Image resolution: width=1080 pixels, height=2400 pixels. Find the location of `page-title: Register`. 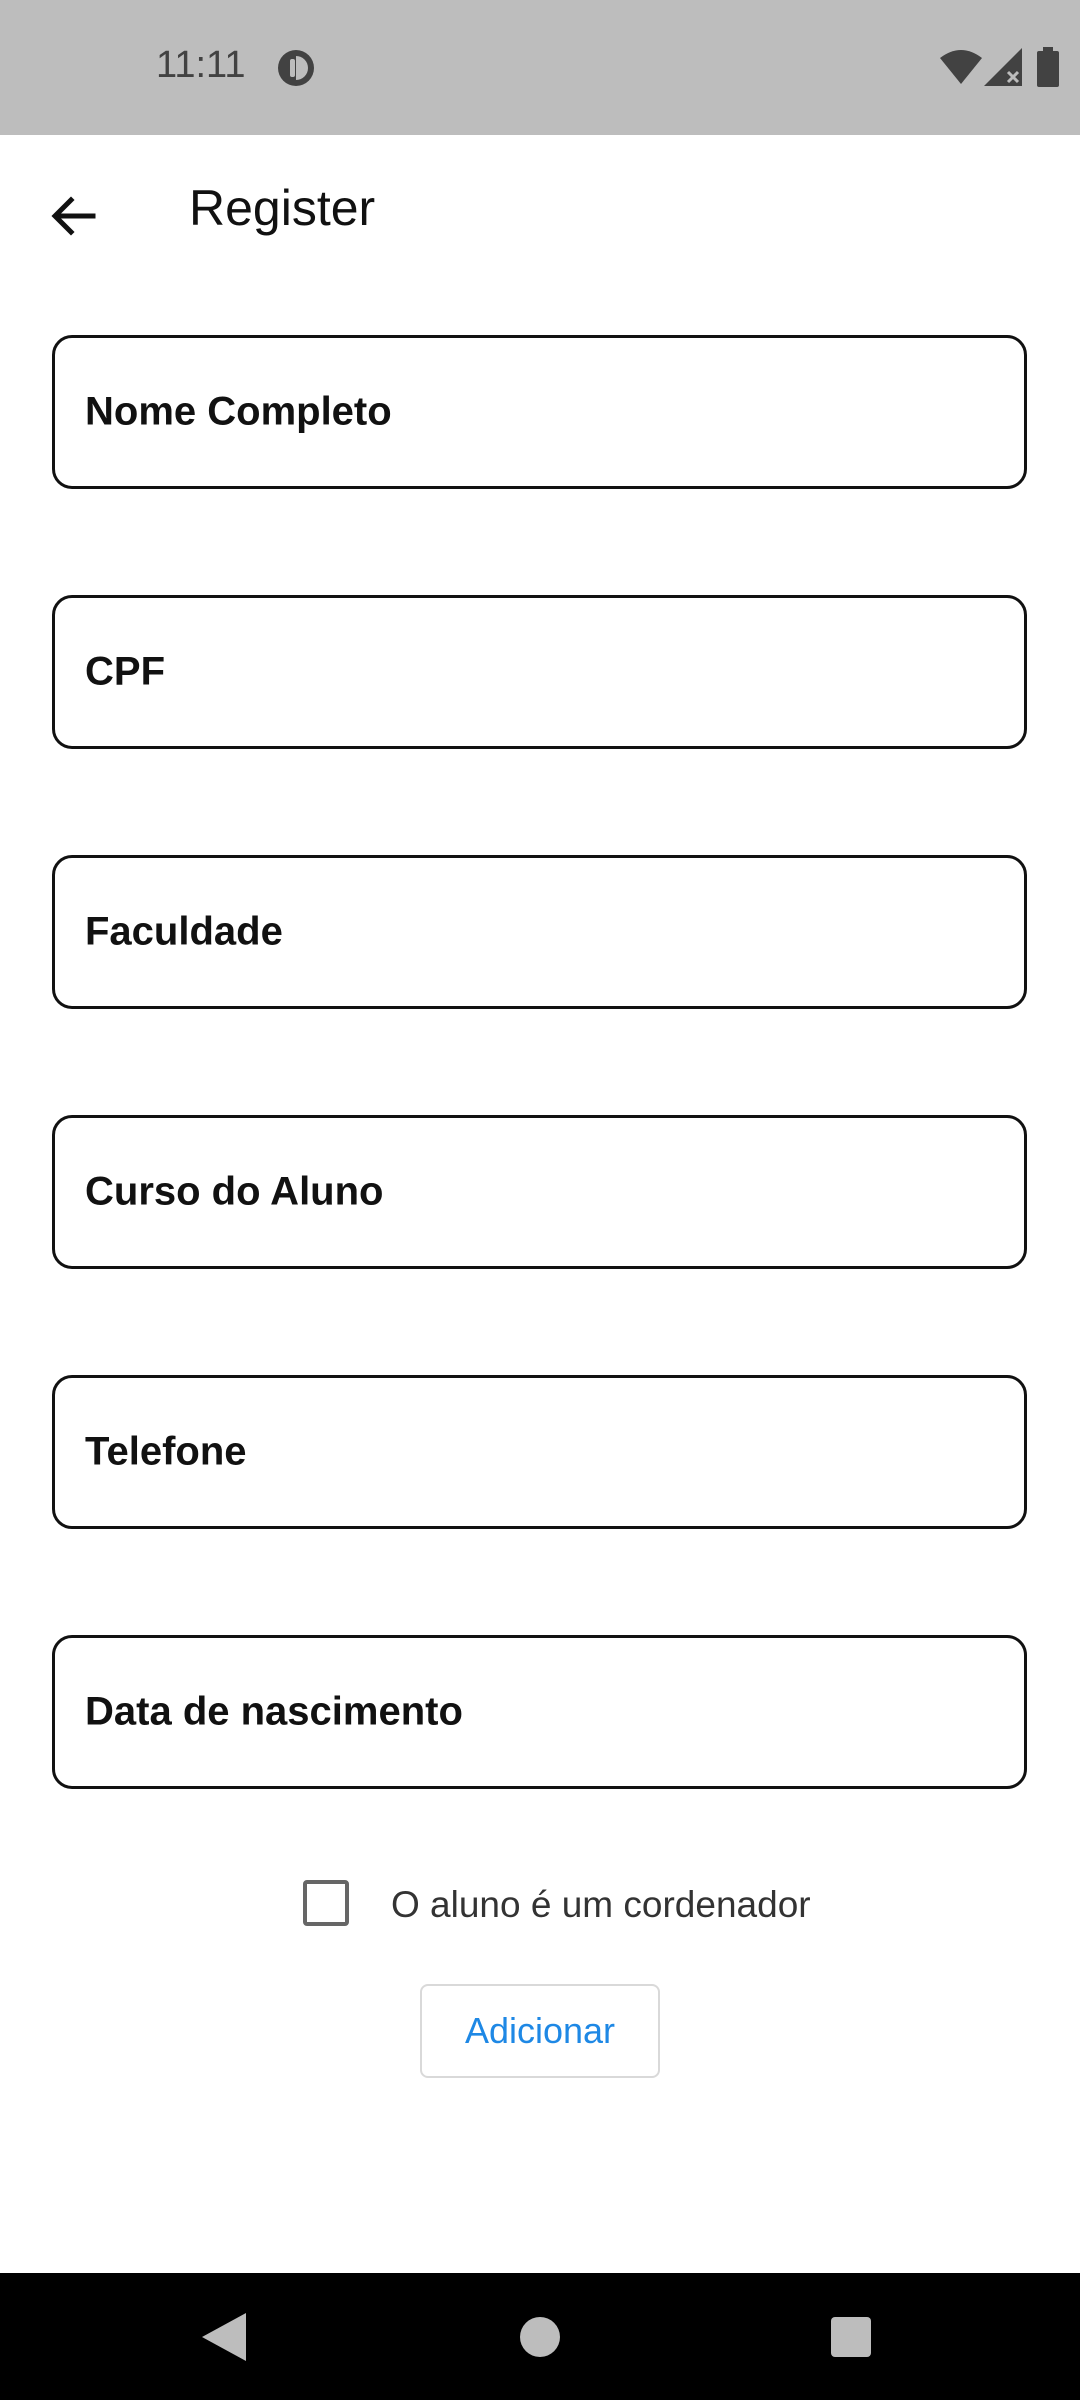

page-title: Register is located at coordinates (282, 208).